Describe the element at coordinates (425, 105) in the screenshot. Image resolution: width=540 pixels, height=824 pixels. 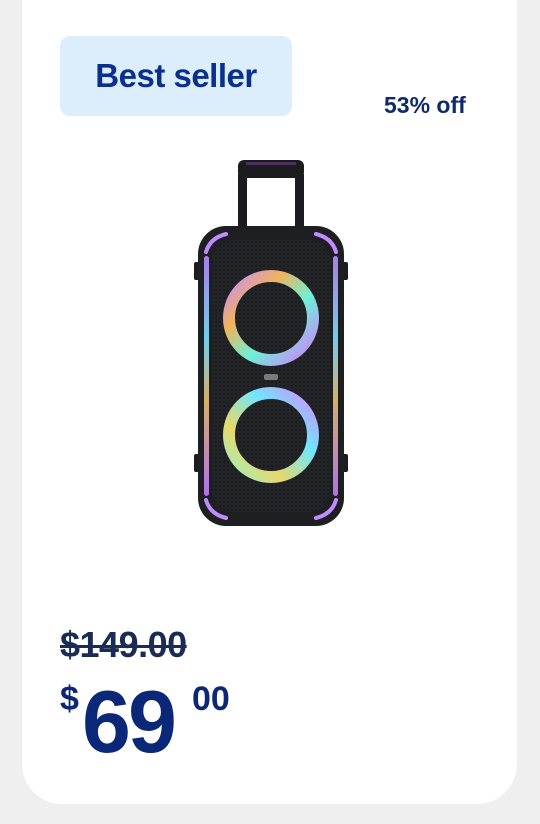
I see `discount-label: 53% off` at that location.